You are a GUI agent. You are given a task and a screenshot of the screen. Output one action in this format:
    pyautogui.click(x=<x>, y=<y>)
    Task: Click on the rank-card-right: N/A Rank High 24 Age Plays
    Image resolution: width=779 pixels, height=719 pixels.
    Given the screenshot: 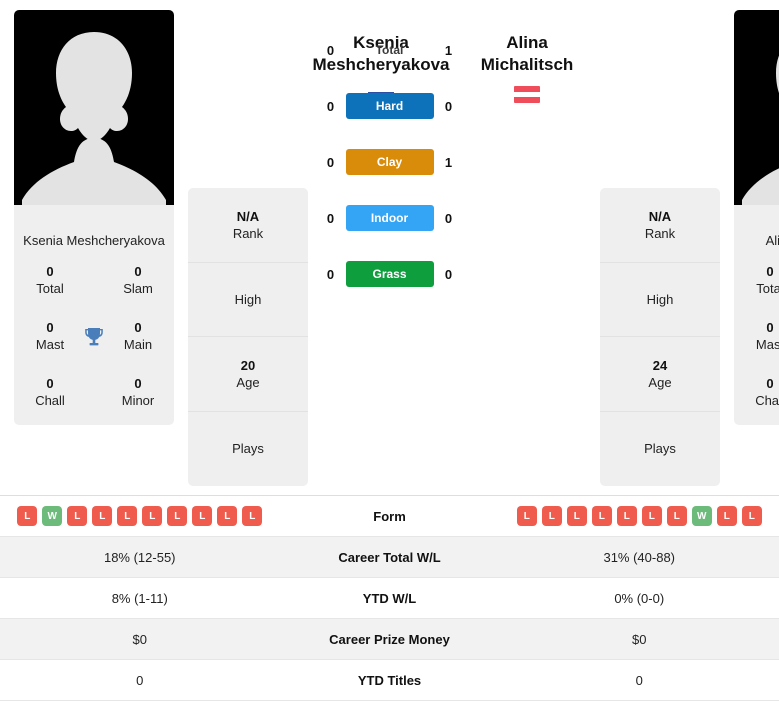 What is the action you would take?
    pyautogui.click(x=660, y=337)
    